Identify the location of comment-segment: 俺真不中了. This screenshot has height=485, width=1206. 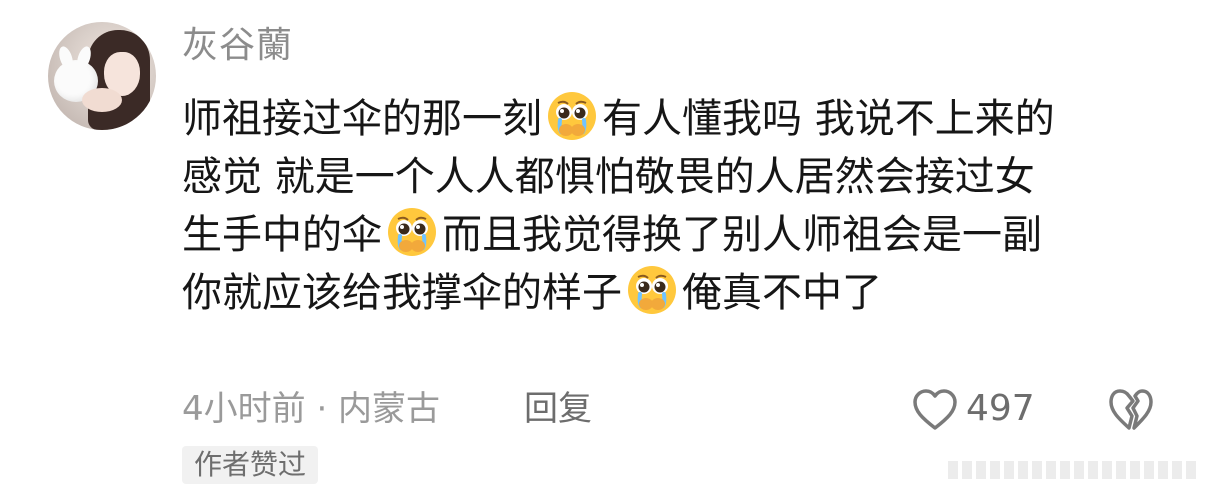
(782, 293).